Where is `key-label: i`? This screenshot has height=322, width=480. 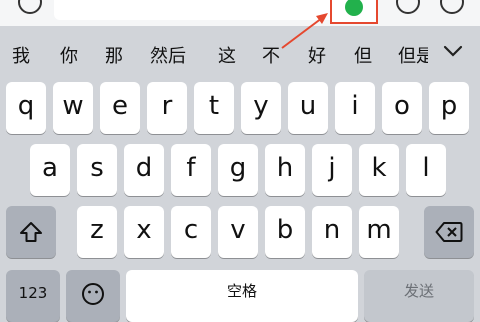 key-label: i is located at coordinates (355, 106).